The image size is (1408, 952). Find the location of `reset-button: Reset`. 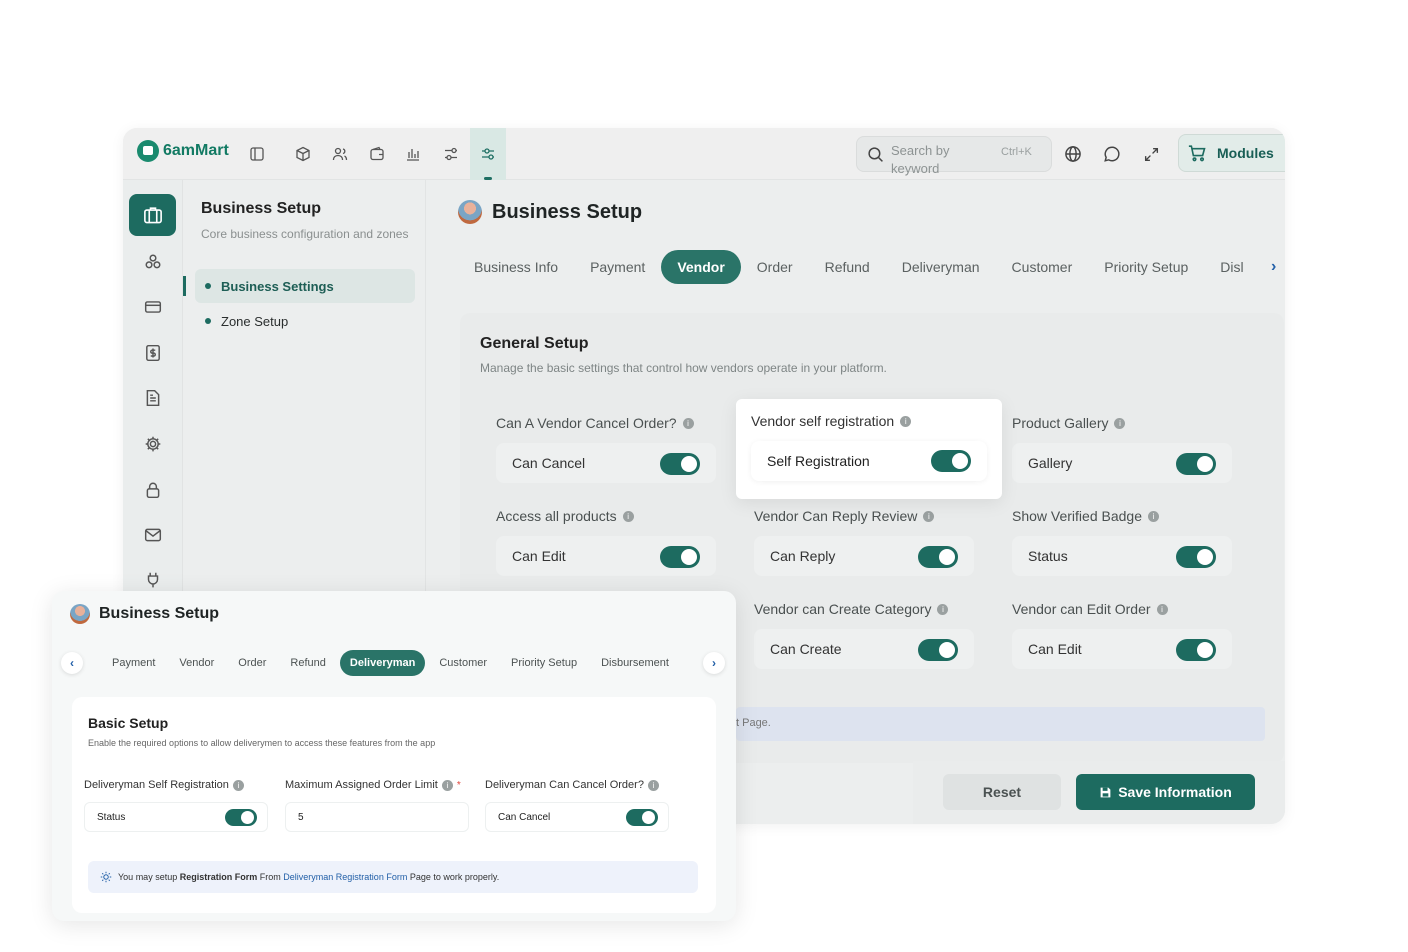

reset-button: Reset is located at coordinates (1002, 792).